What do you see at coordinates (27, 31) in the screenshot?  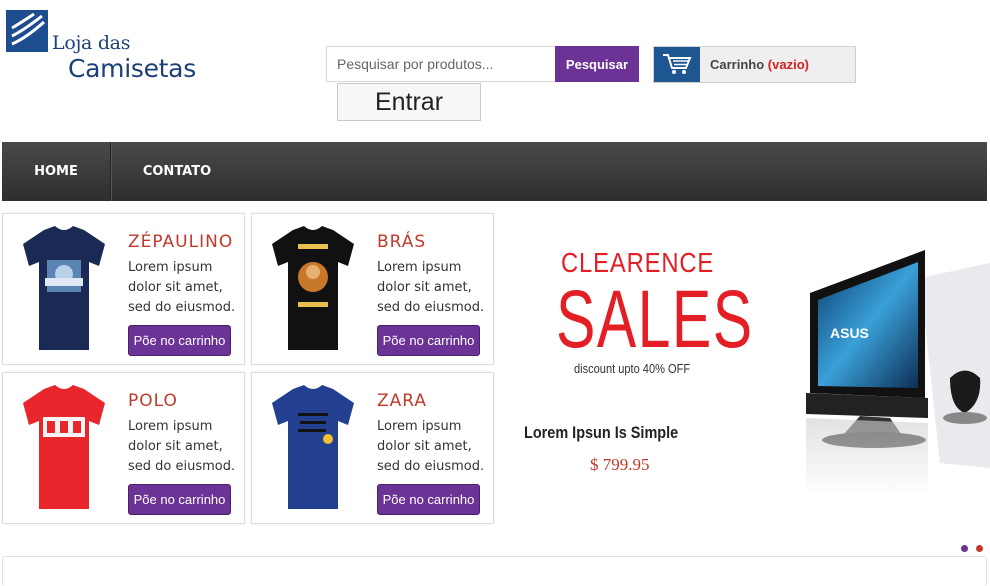 I see `logo-mark-icon` at bounding box center [27, 31].